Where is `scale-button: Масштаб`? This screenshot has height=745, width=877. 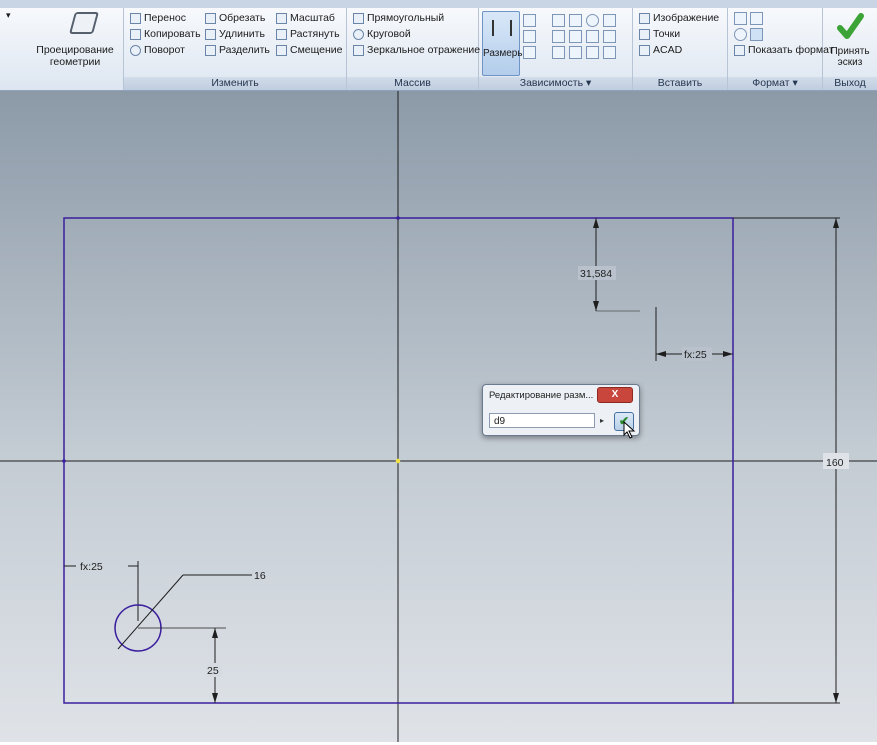
scale-button: Масштаб is located at coordinates (305, 18).